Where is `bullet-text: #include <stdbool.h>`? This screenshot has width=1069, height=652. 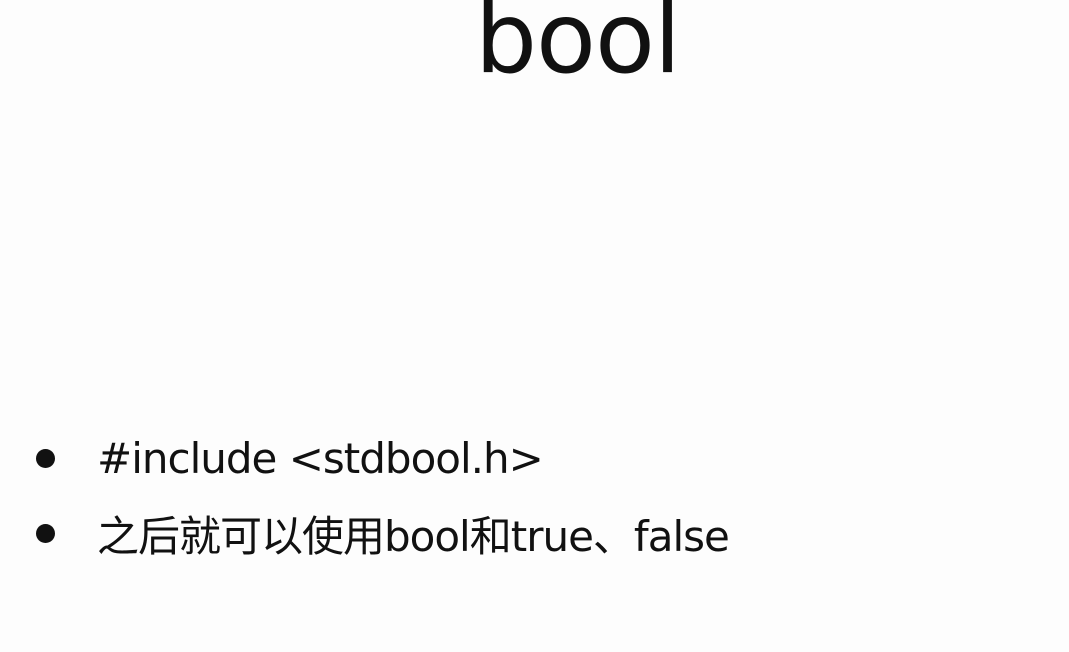
bullet-text: #include <stdbool.h> is located at coordinates (320, 458).